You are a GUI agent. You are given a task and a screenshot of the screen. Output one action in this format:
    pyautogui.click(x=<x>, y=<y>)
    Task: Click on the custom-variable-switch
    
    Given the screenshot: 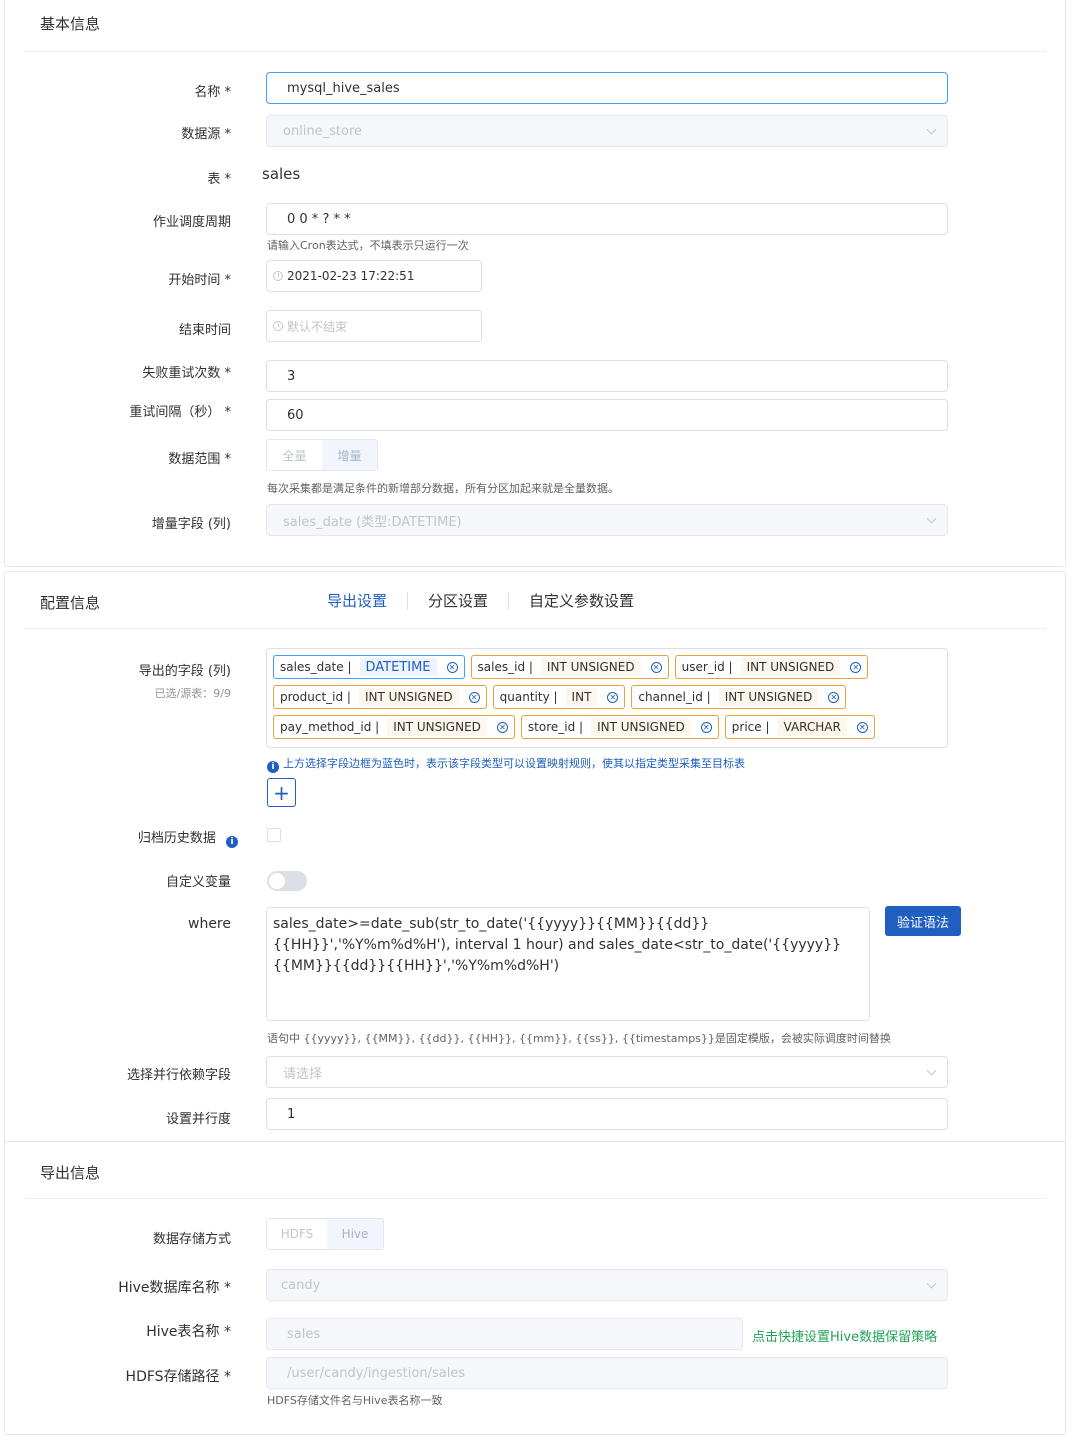 What is the action you would take?
    pyautogui.click(x=287, y=881)
    